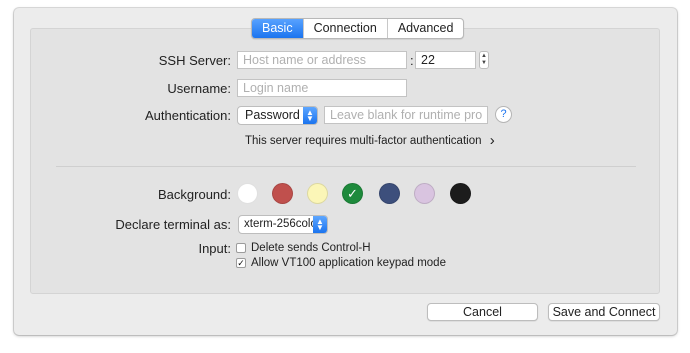 This screenshot has width=690, height=353. I want to click on ssh-server-label: SSH Server:, so click(194, 60).